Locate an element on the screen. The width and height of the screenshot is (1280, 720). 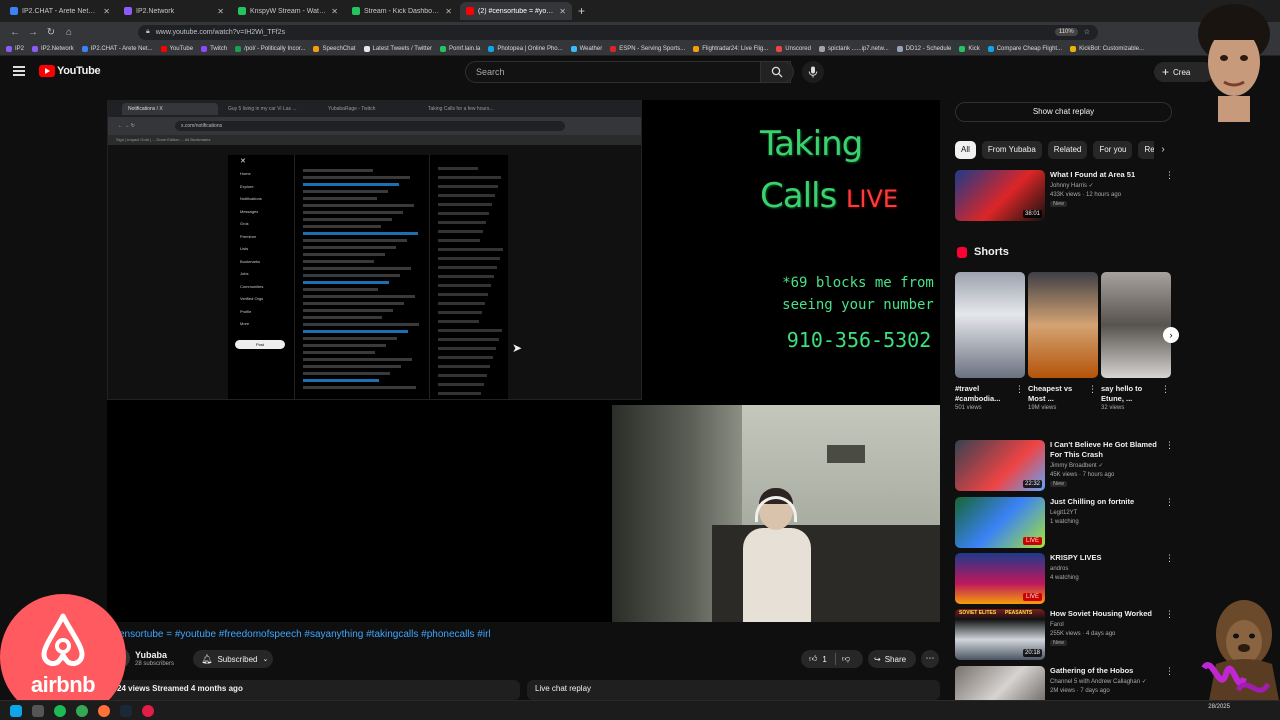
description-box: 24 views Streamed 4 months ago is located at coordinates (313, 690).